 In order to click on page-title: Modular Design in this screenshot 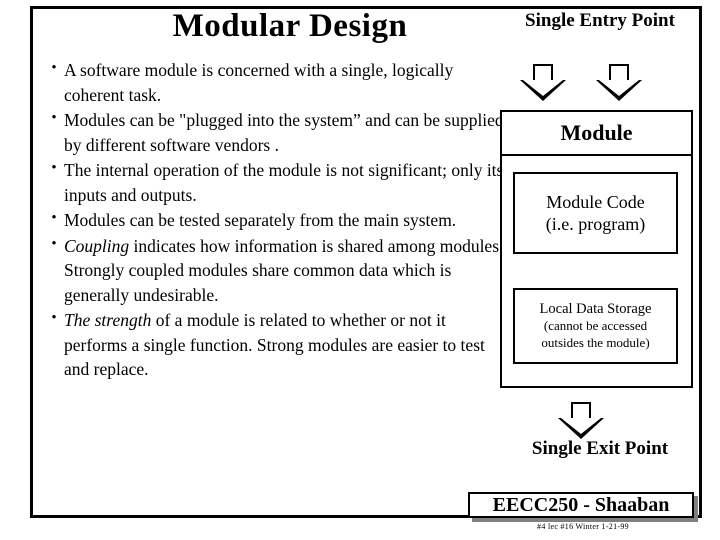, I will do `click(290, 26)`.